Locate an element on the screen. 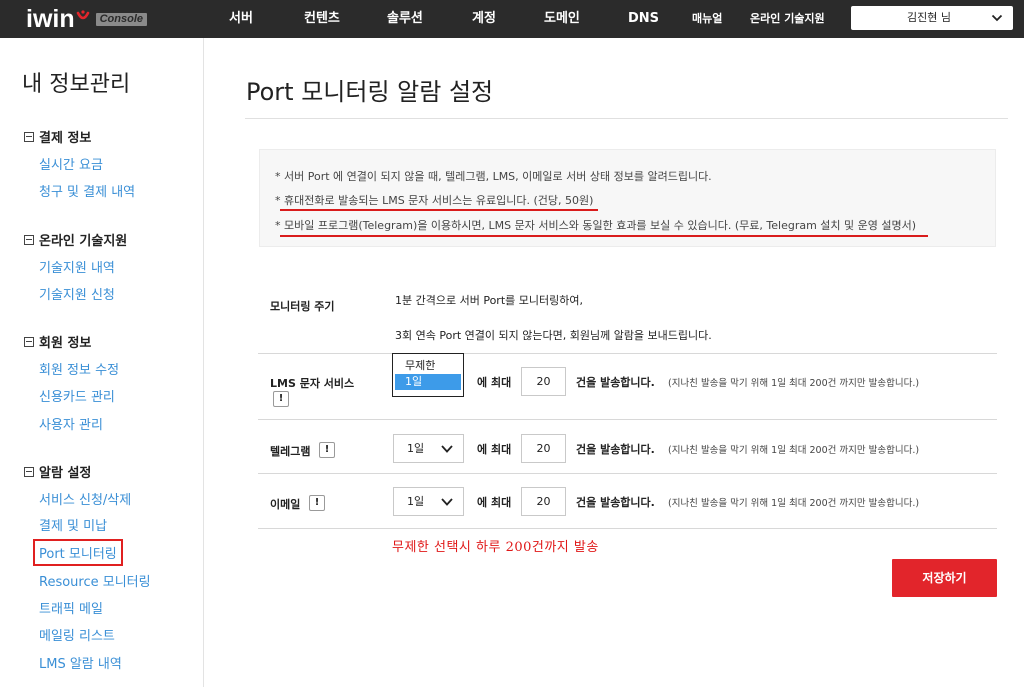  logo-text: iwin is located at coordinates (50, 18).